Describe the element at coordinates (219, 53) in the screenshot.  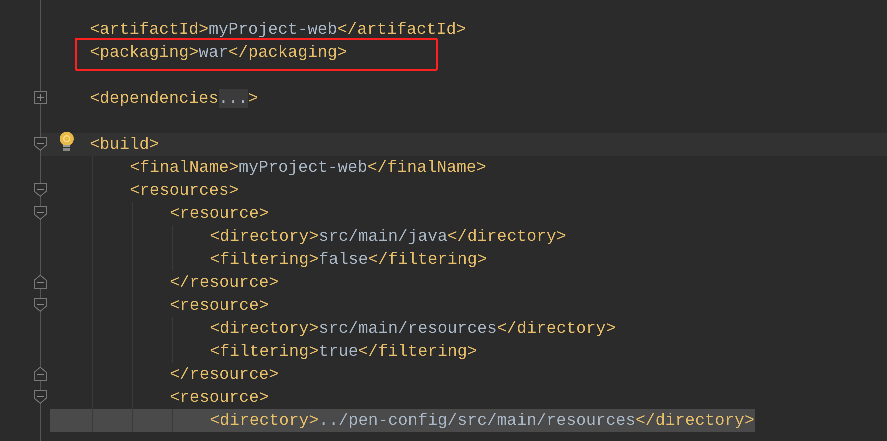
I see `code-line: <packaging>war</packaging>` at that location.